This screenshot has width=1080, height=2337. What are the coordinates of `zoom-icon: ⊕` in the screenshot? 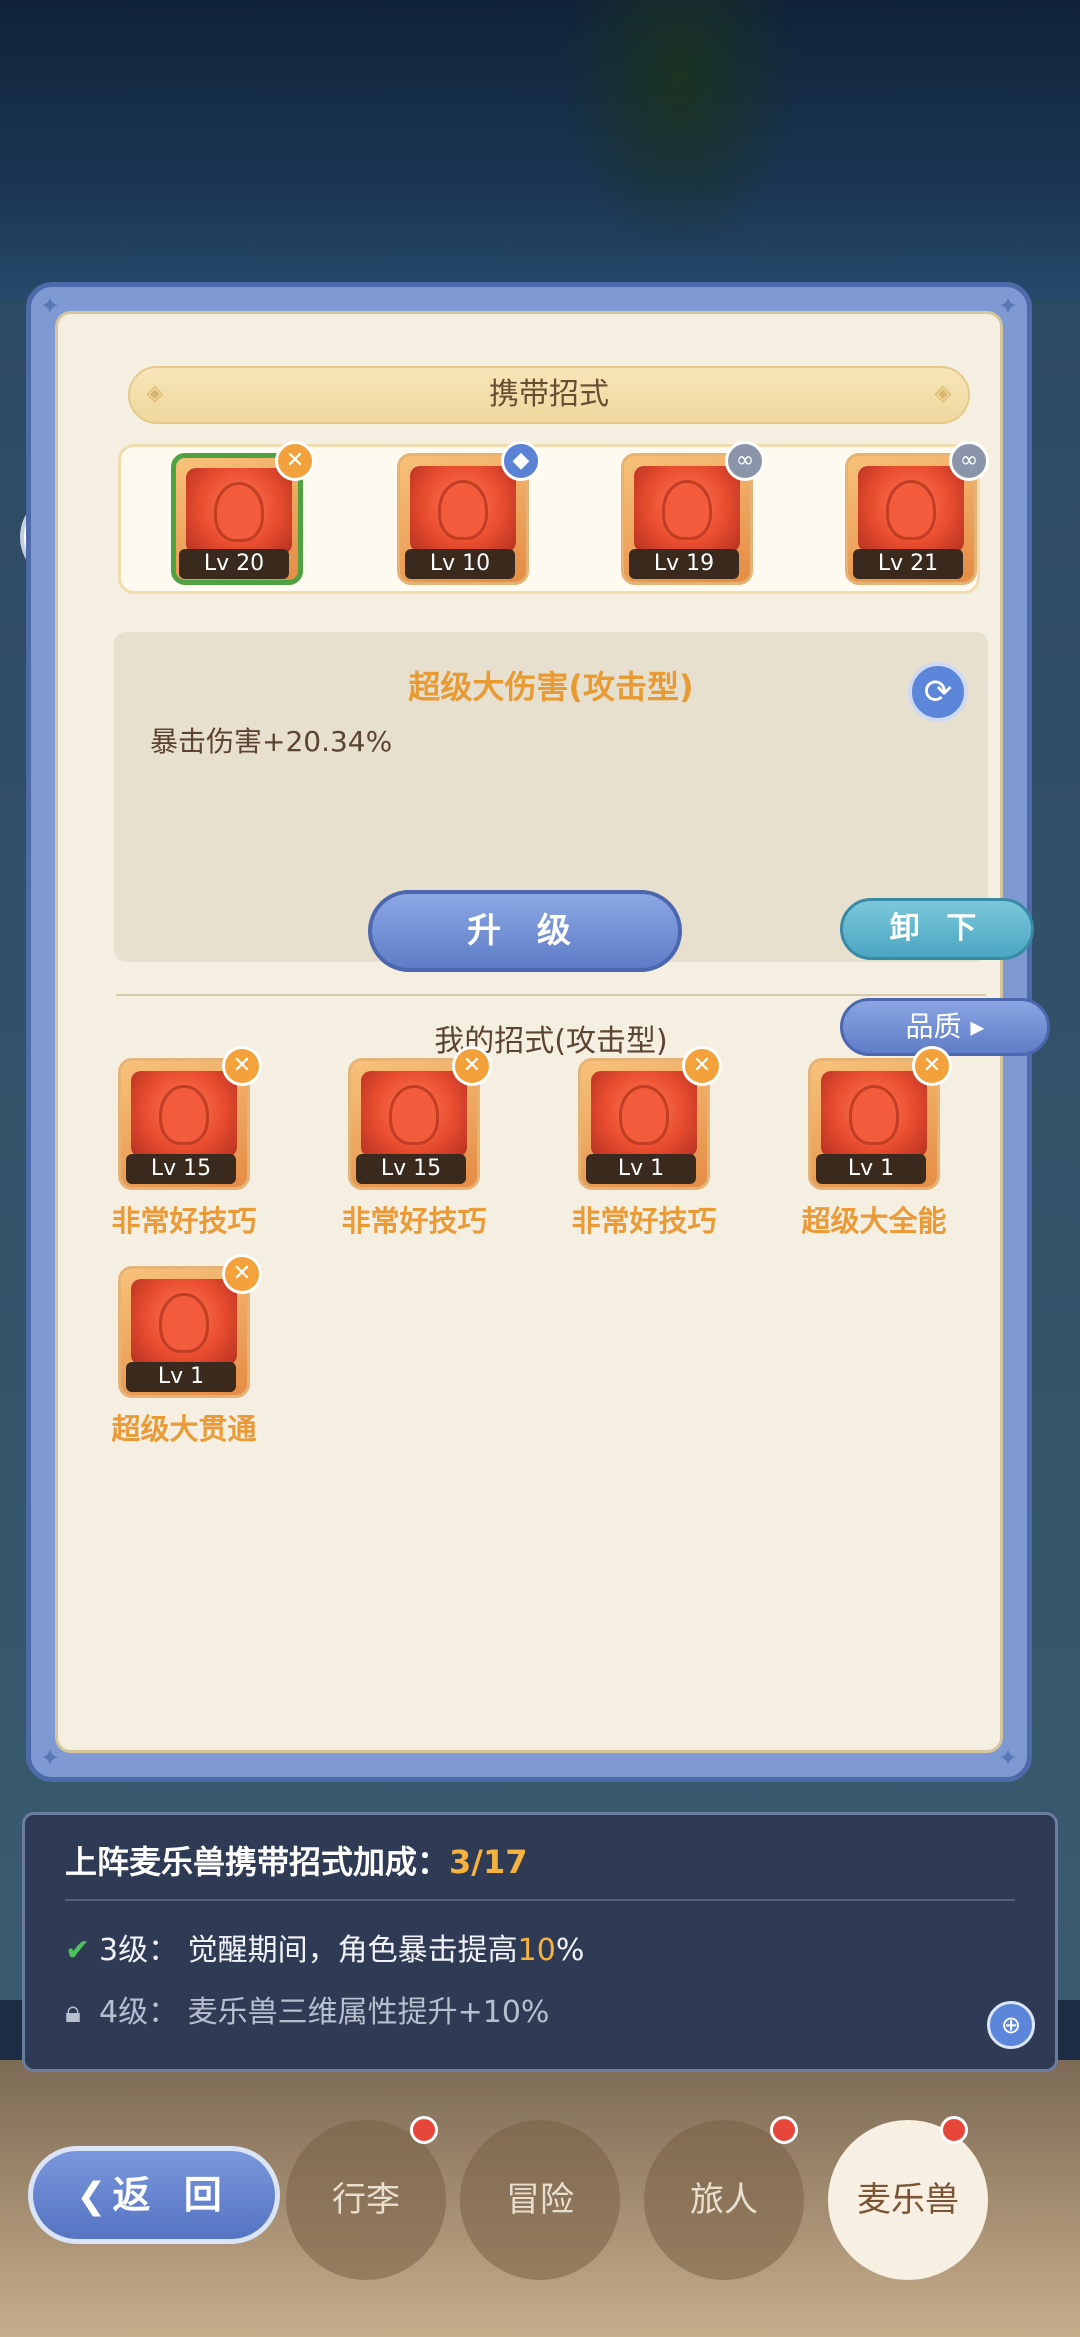 It's located at (1011, 2025).